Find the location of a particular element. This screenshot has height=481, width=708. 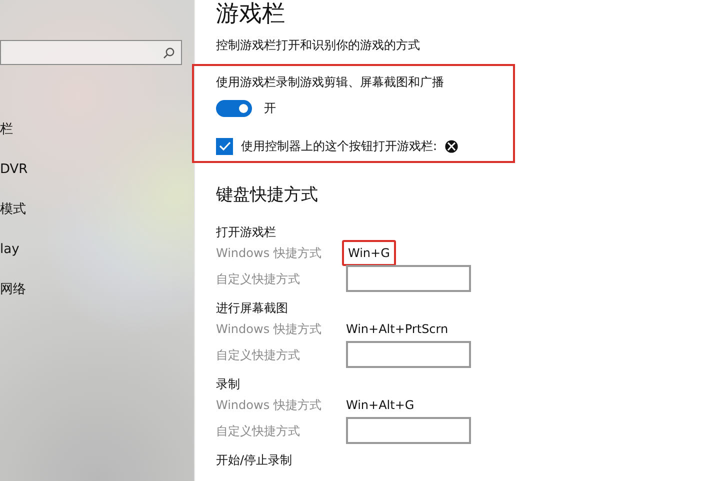

page-description: 控制游戏栏打开和识别你的游戏的方式 is located at coordinates (318, 45).